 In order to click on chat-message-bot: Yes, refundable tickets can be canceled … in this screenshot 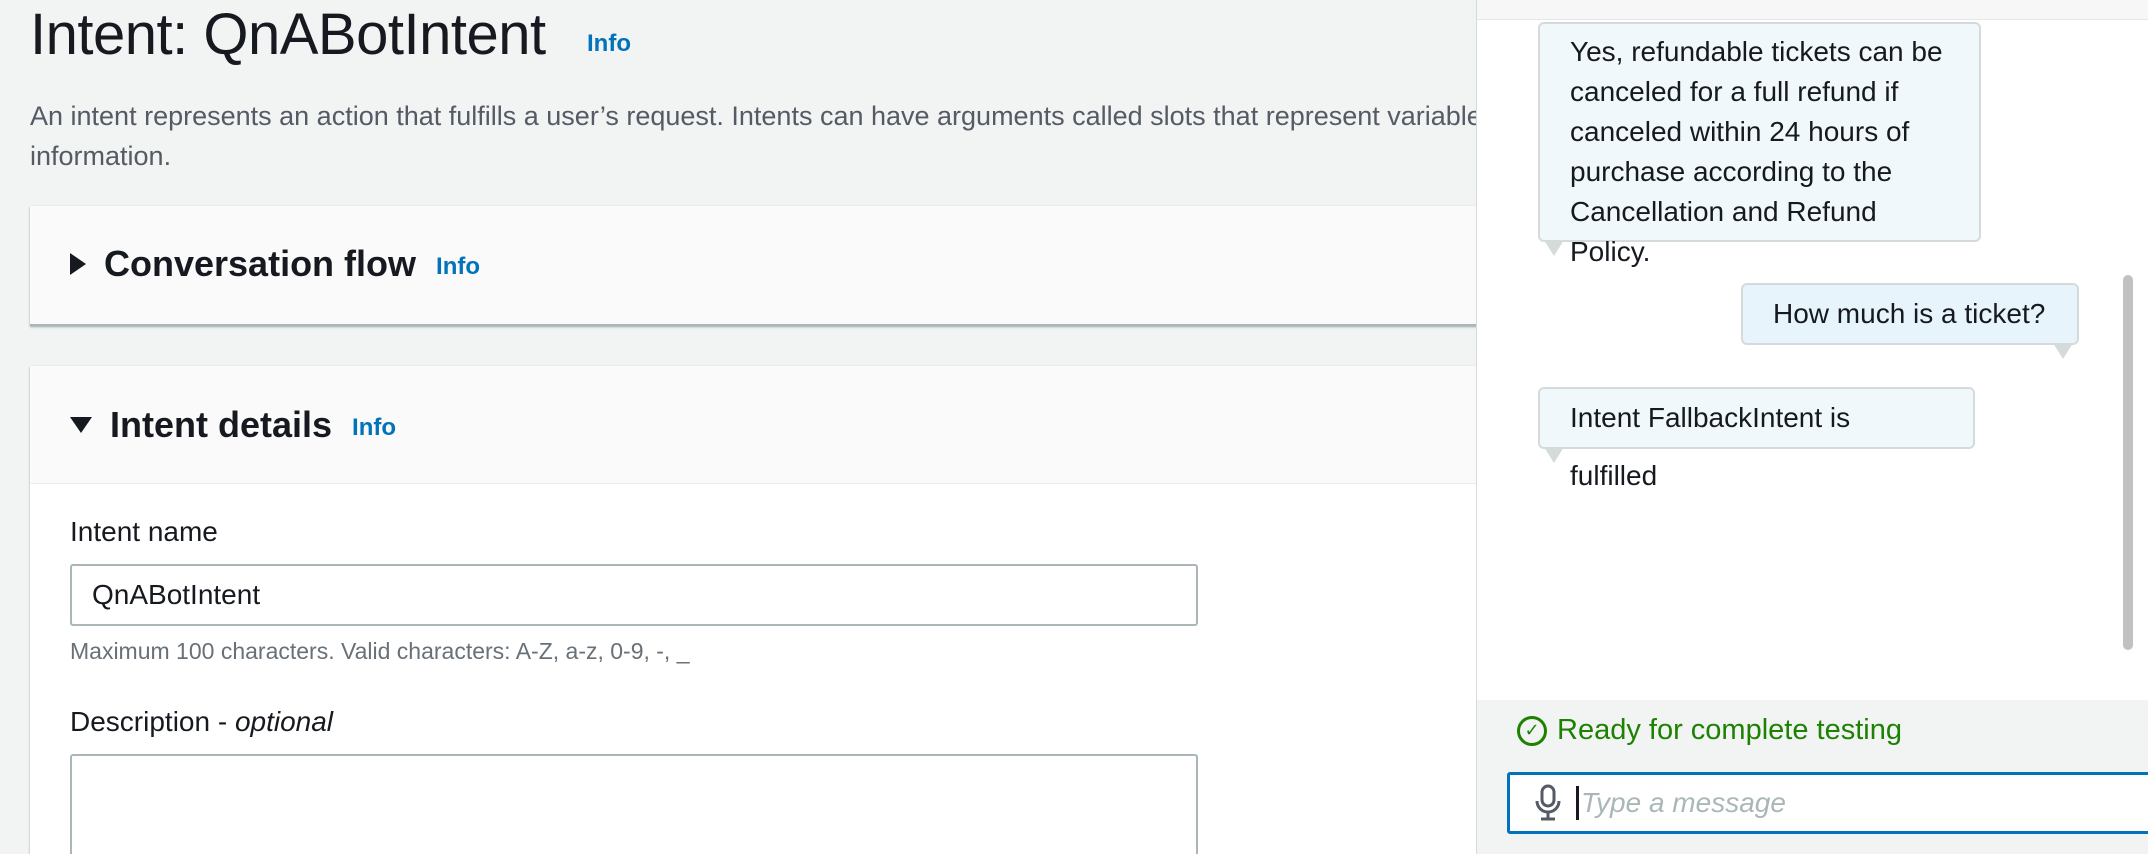, I will do `click(1759, 144)`.